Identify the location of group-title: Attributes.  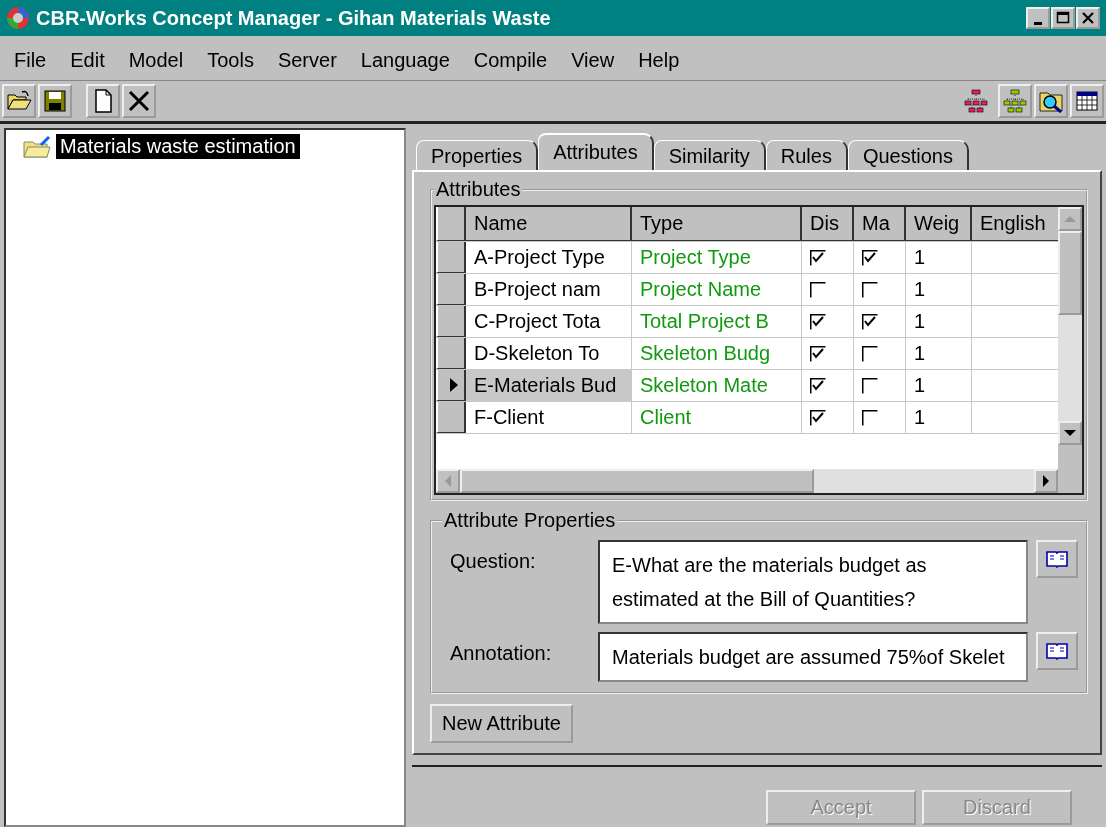
(478, 189).